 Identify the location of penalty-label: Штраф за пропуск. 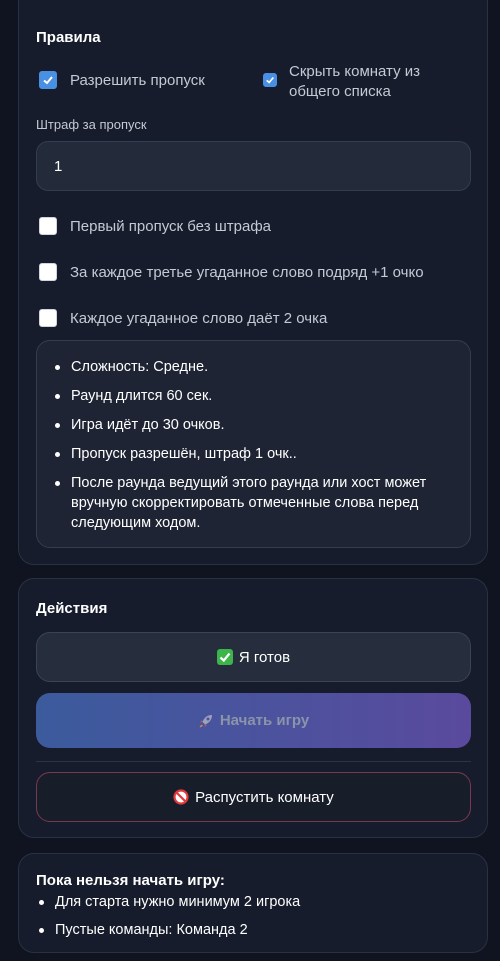
(91, 124).